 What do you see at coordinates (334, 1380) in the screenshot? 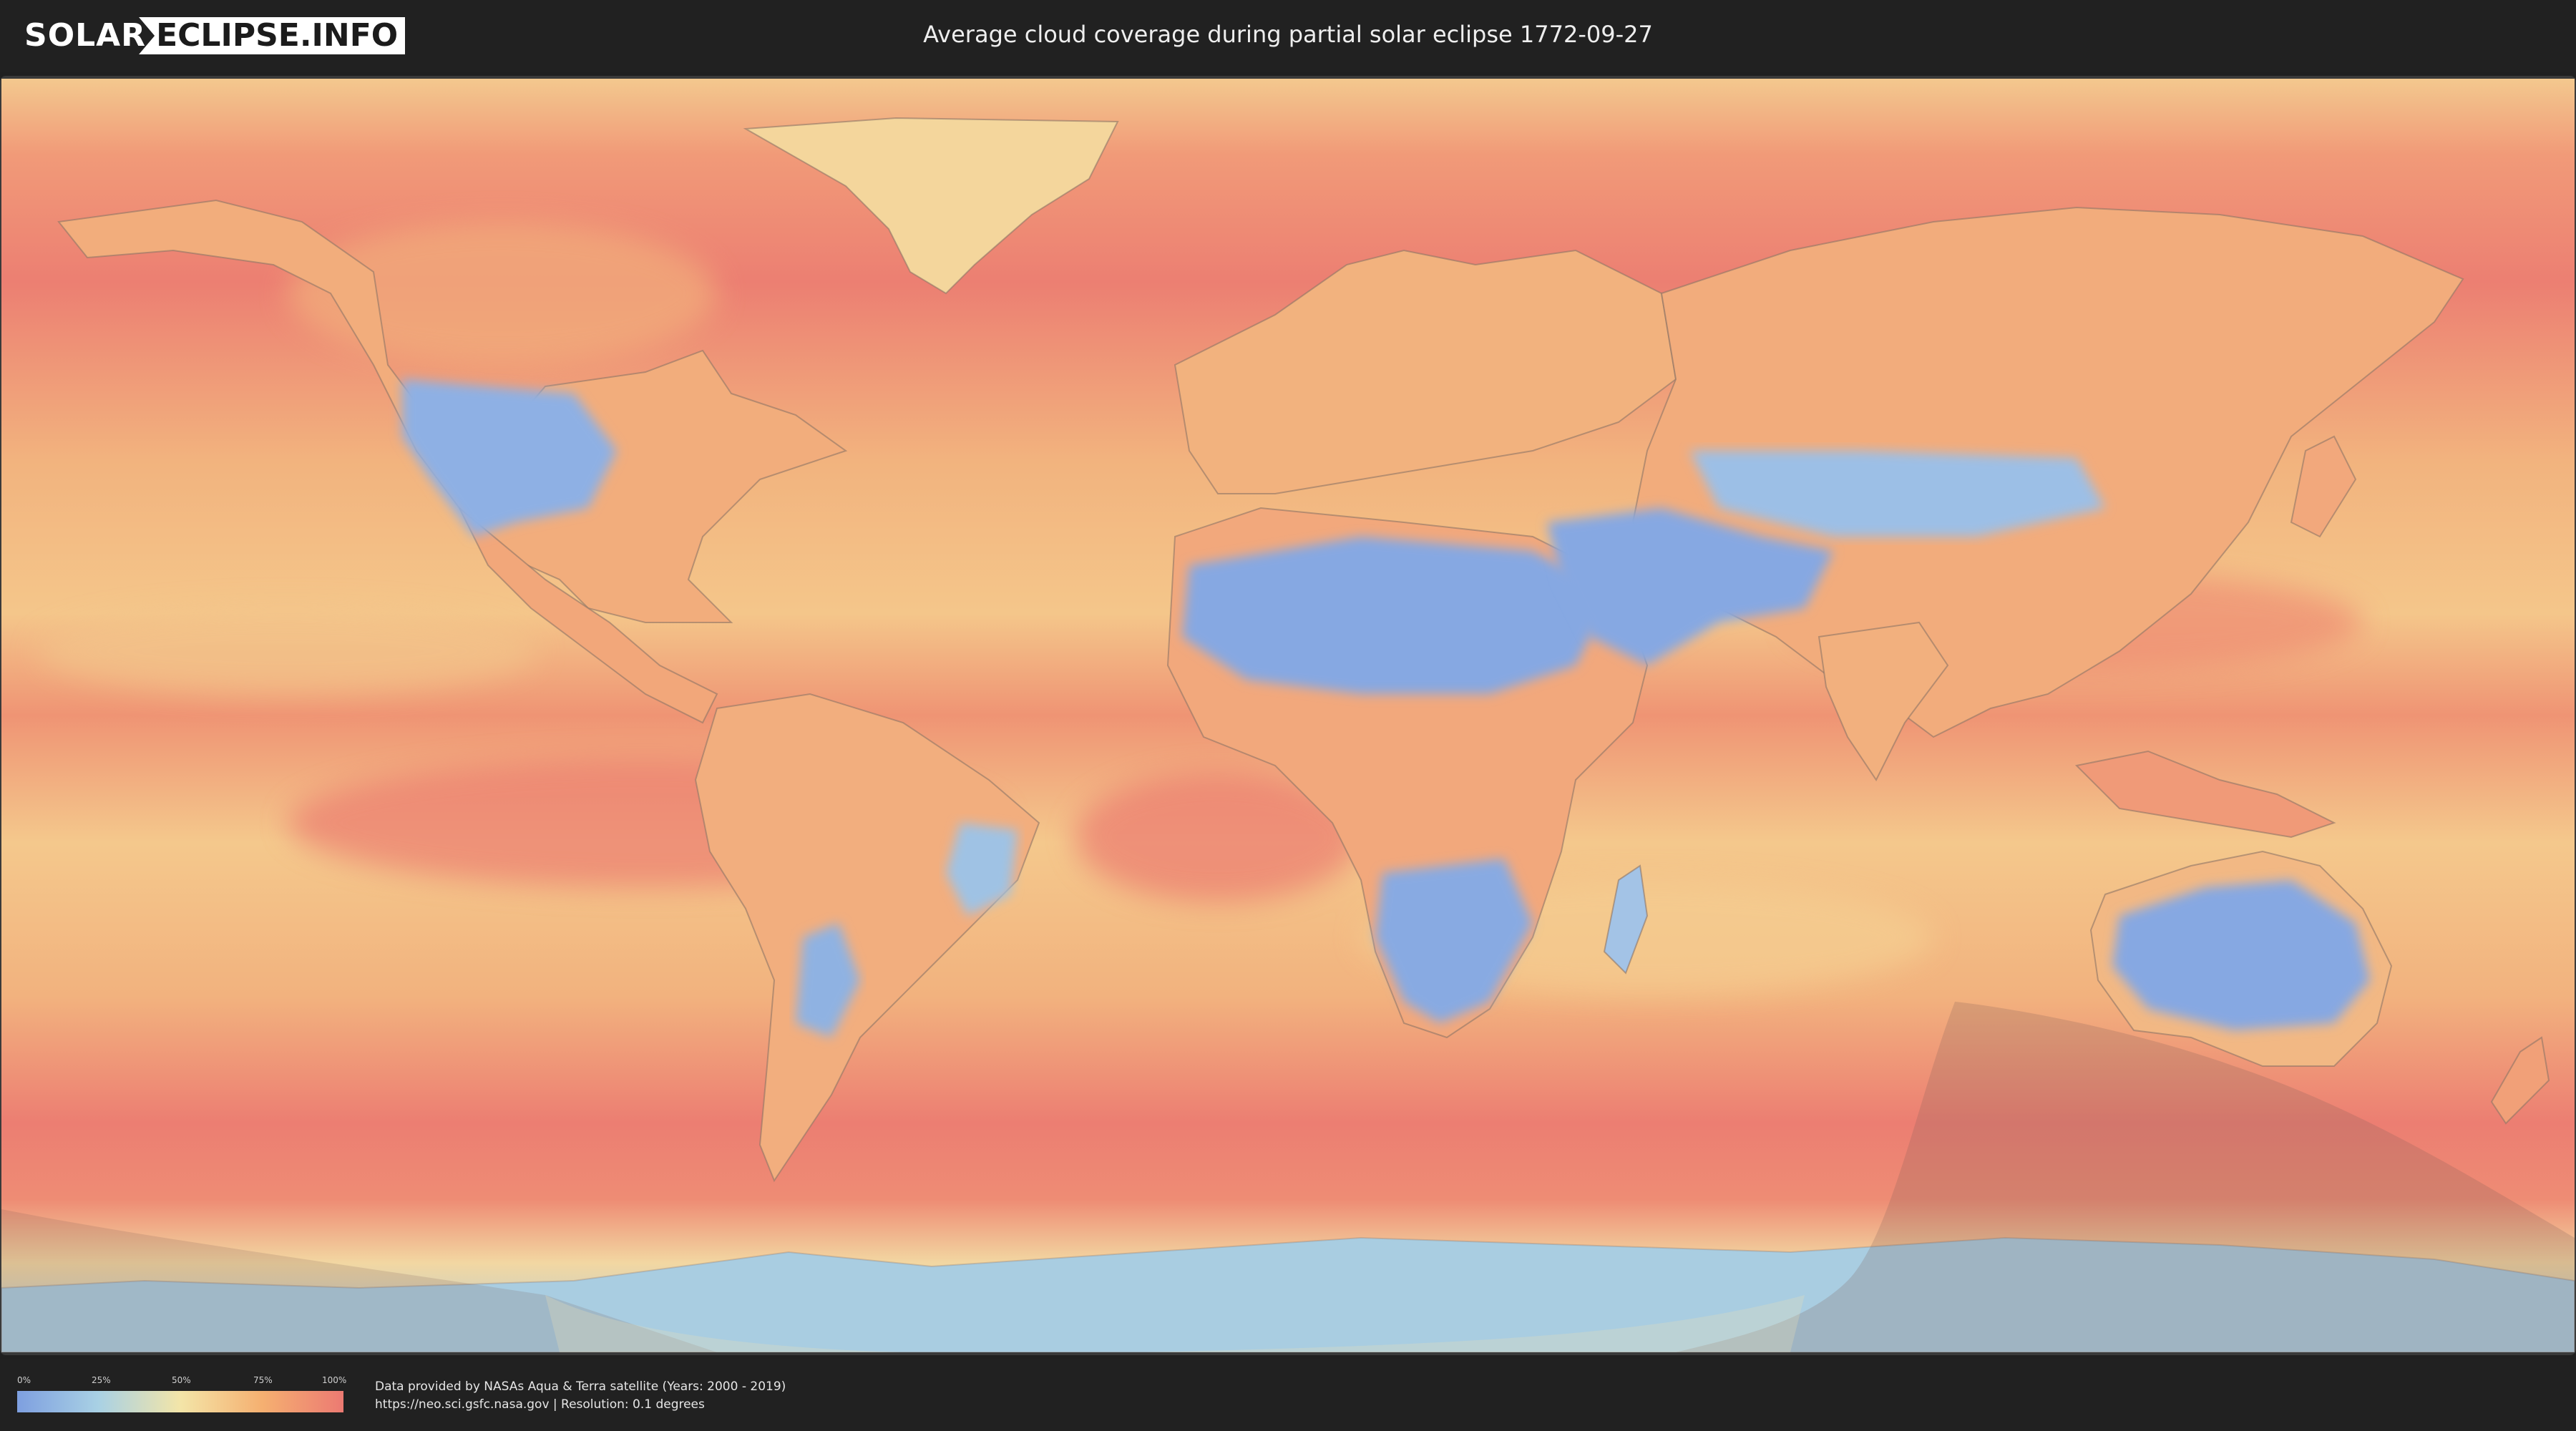
I see `legend-tick-100: 100%` at bounding box center [334, 1380].